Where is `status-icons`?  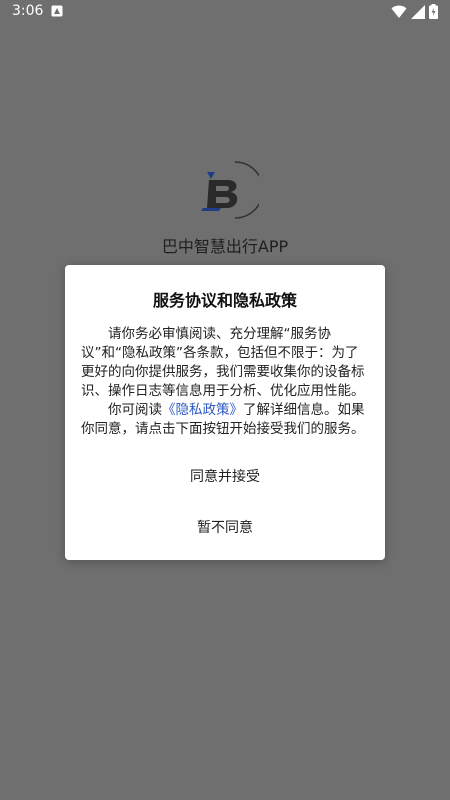 status-icons is located at coordinates (414, 11).